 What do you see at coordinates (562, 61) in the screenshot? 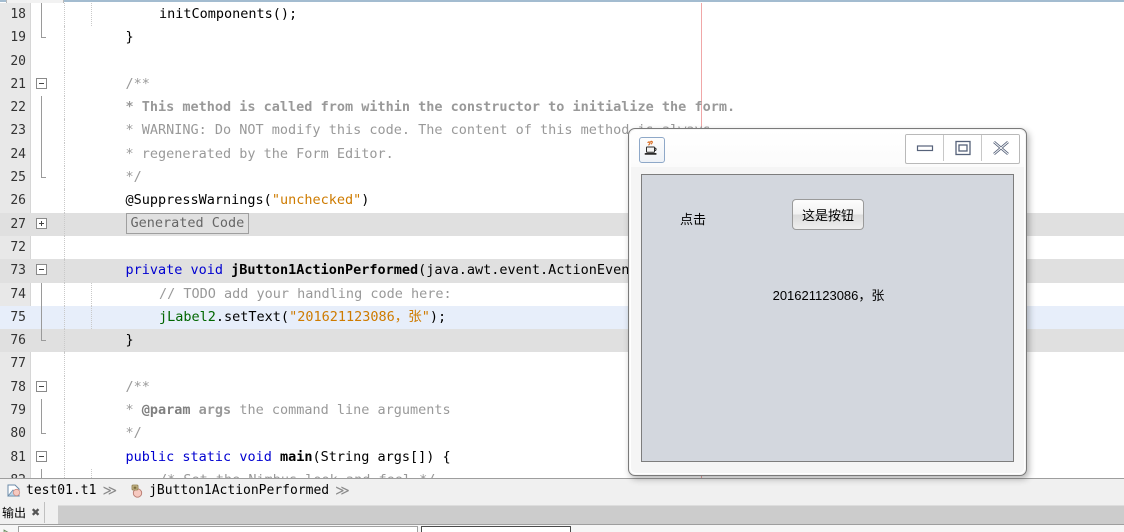
I see `code-line: 20` at bounding box center [562, 61].